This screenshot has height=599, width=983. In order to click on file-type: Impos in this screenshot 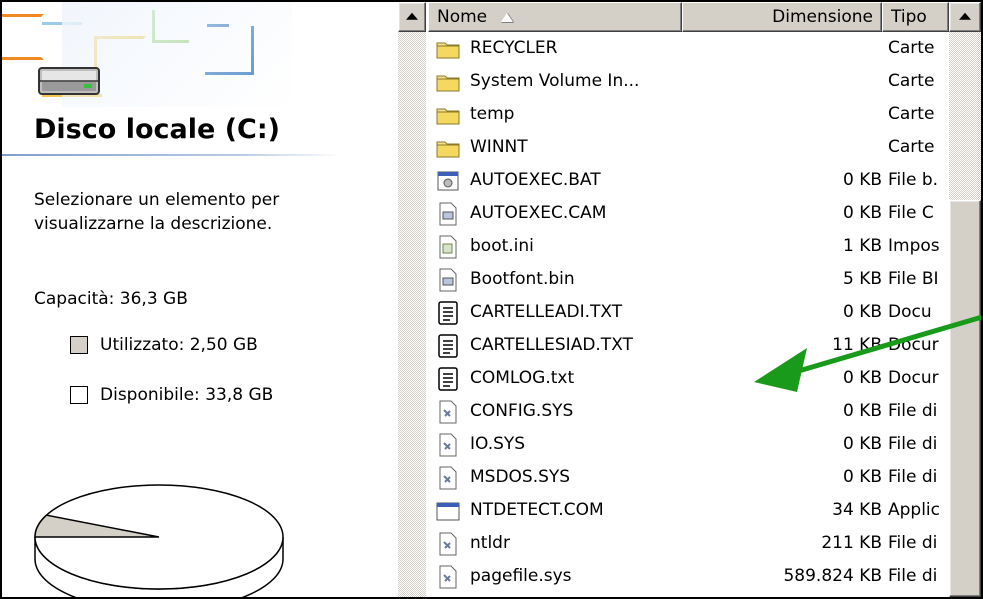, I will do `click(914, 246)`.